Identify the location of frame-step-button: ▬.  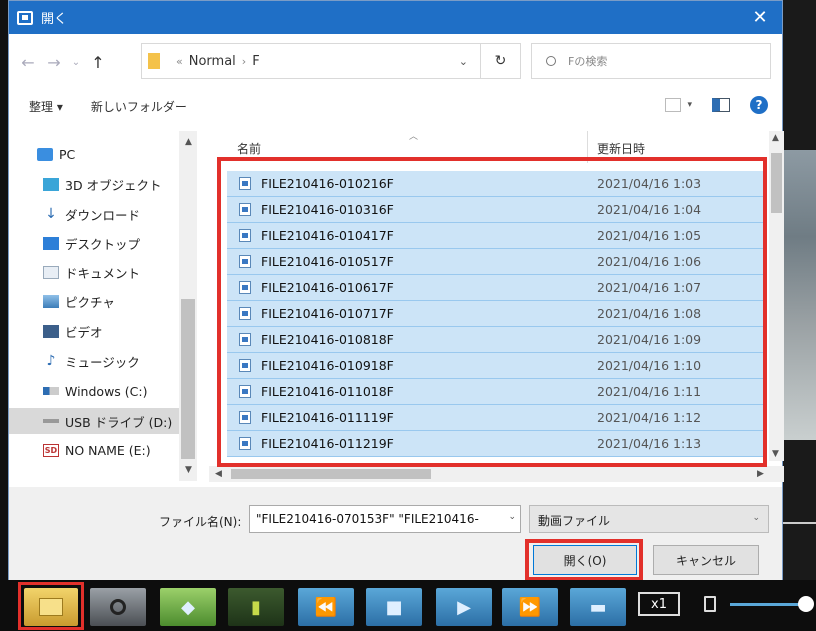
(598, 607).